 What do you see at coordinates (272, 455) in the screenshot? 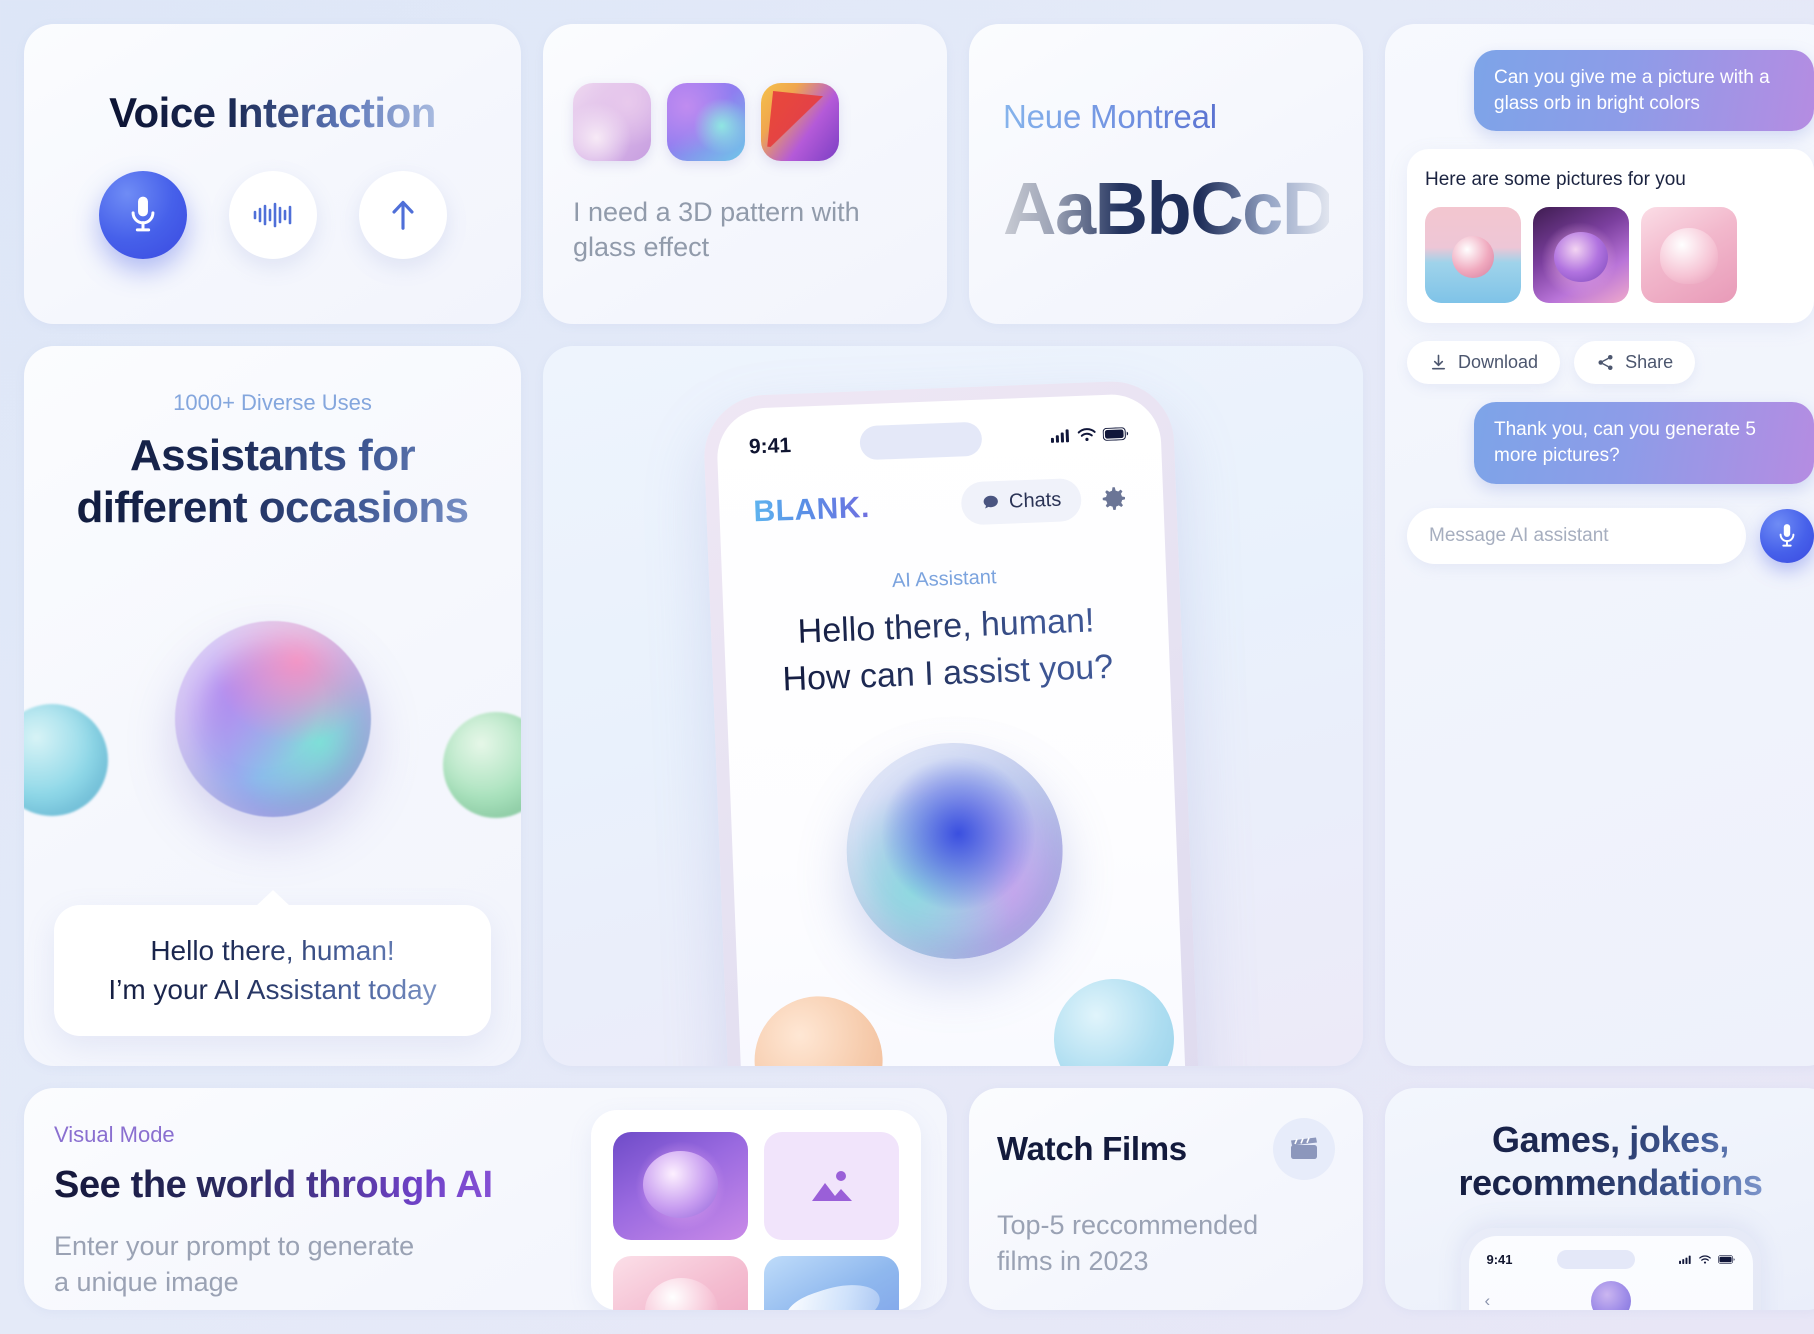
I see `assistants-title-line-1: Assistants for` at bounding box center [272, 455].